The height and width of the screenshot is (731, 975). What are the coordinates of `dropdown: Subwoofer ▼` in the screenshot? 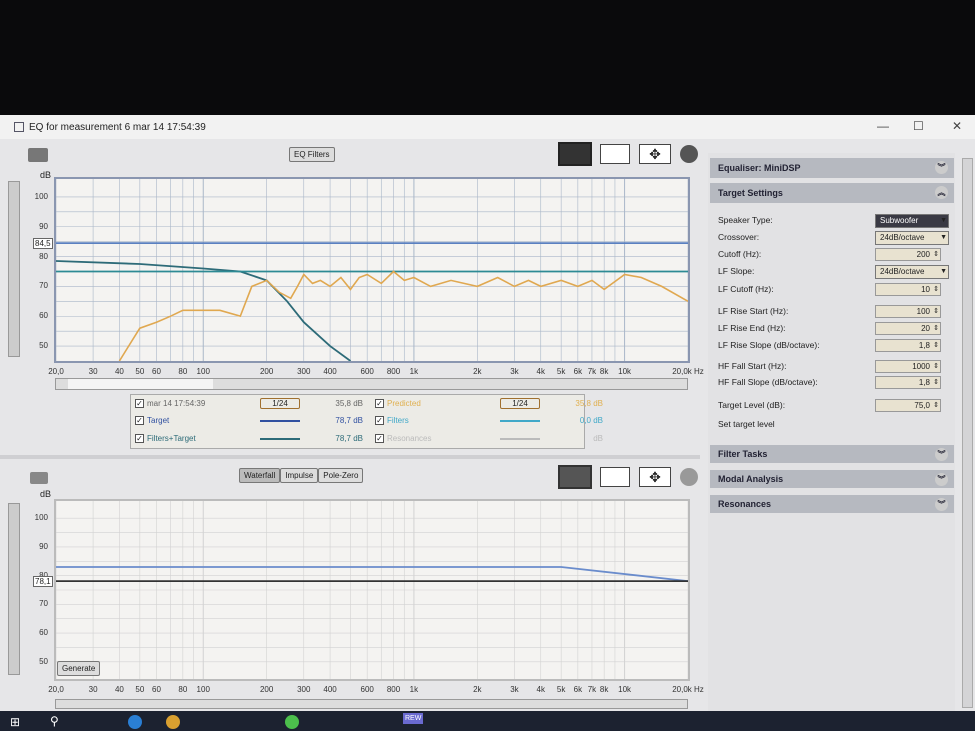 It's located at (912, 221).